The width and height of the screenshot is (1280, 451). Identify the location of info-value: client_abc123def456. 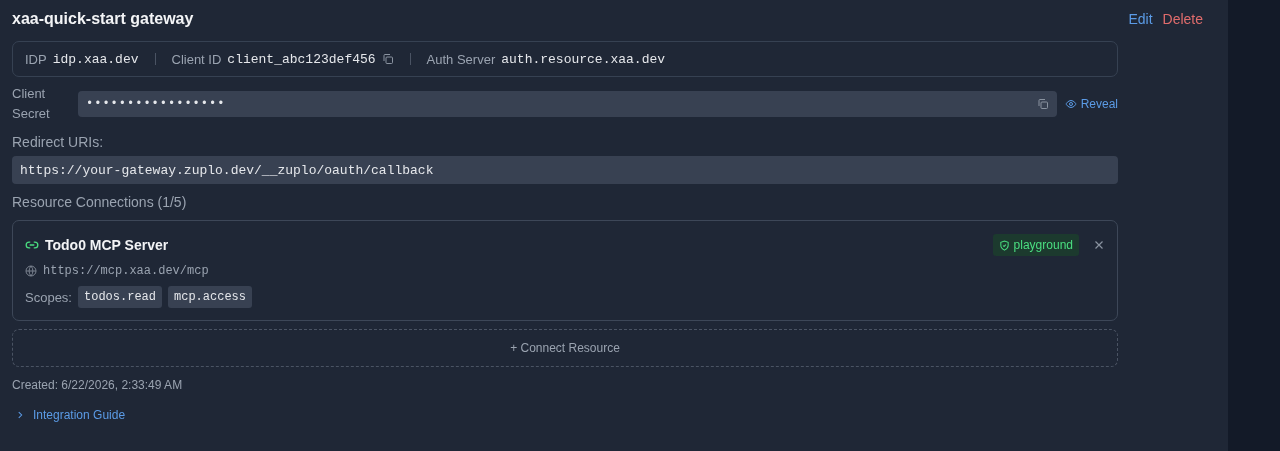
(301, 59).